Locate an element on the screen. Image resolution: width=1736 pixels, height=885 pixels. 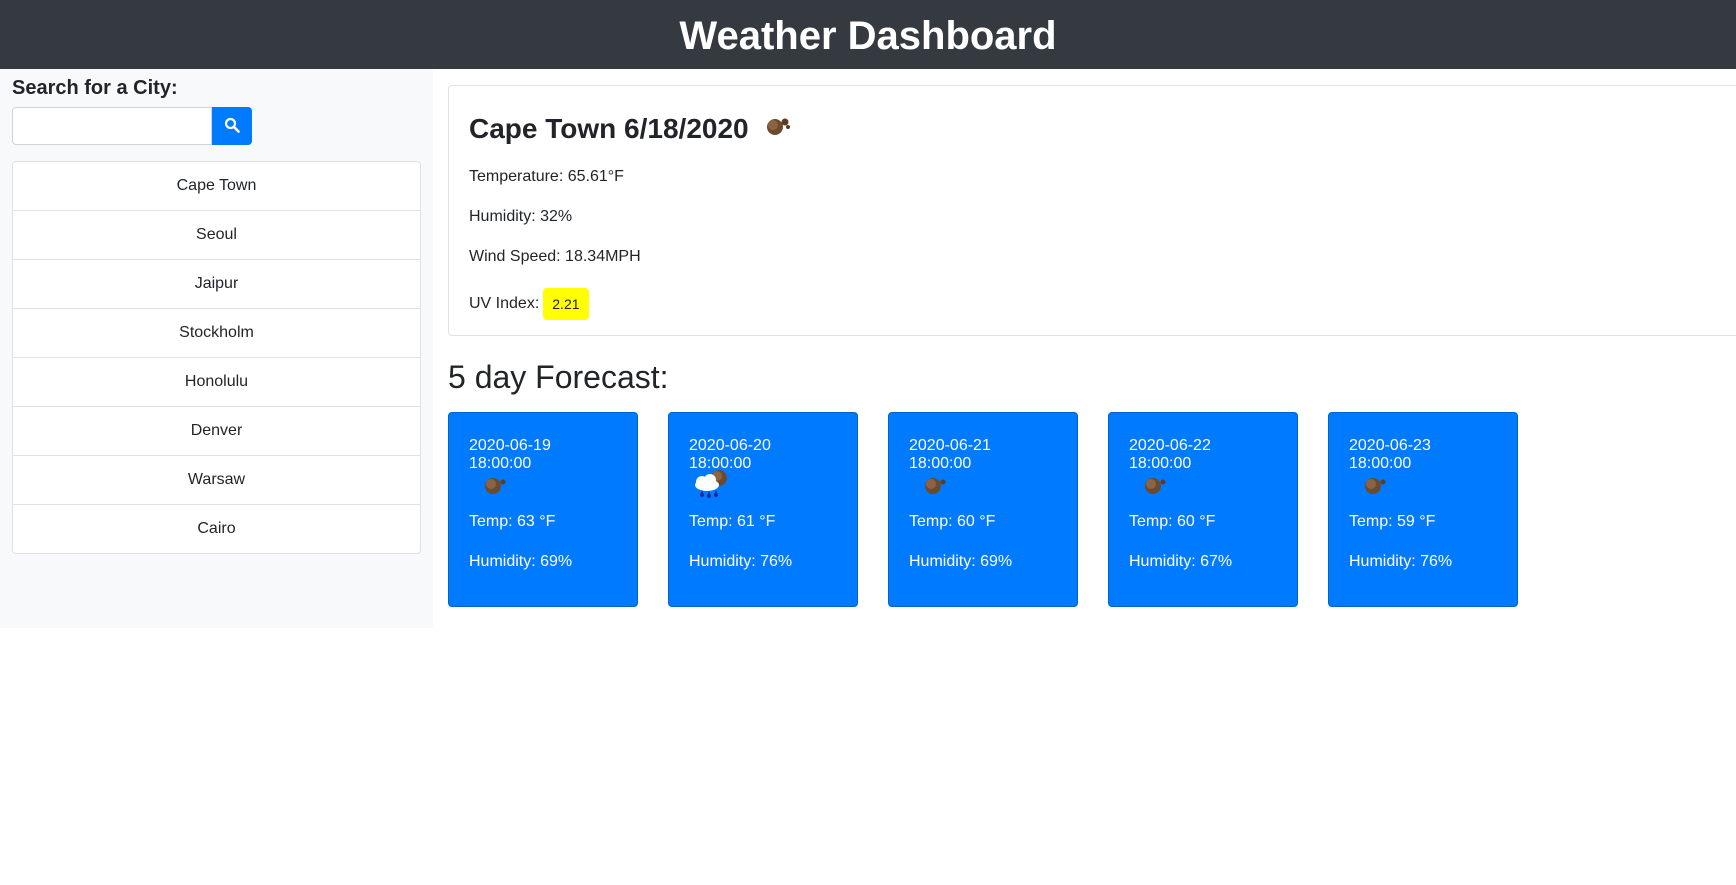
current-temperature: Temperature: 65.61°F is located at coordinates (546, 176).